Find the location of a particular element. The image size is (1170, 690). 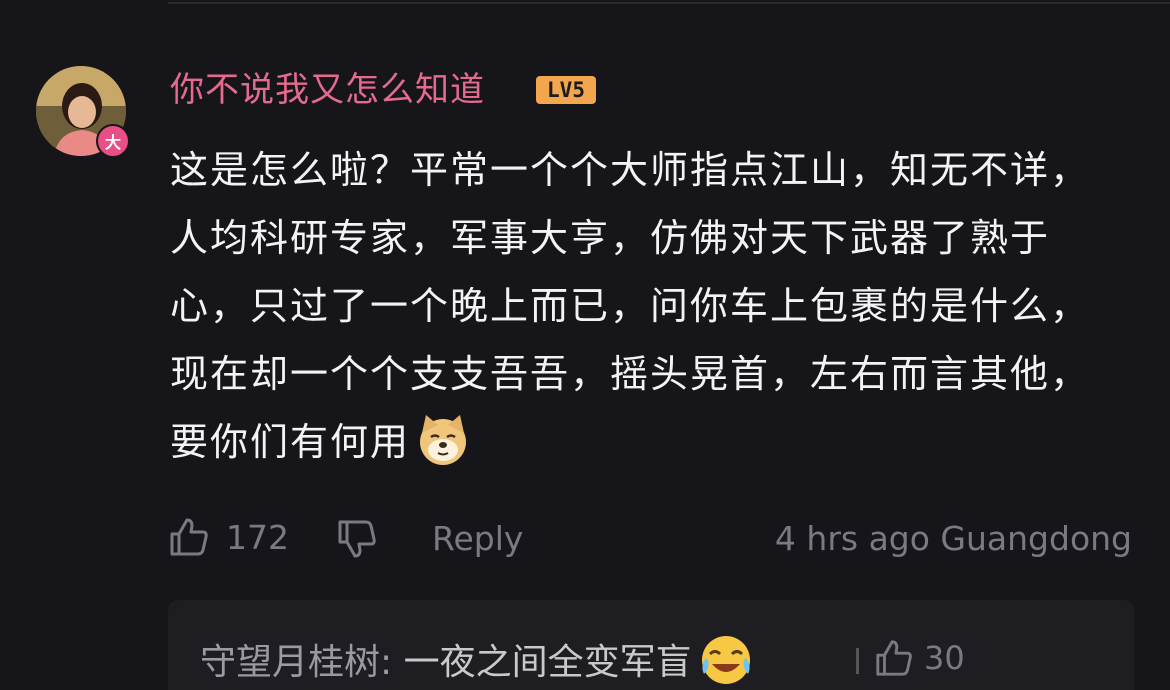

like-button: 172 is located at coordinates (228, 537).